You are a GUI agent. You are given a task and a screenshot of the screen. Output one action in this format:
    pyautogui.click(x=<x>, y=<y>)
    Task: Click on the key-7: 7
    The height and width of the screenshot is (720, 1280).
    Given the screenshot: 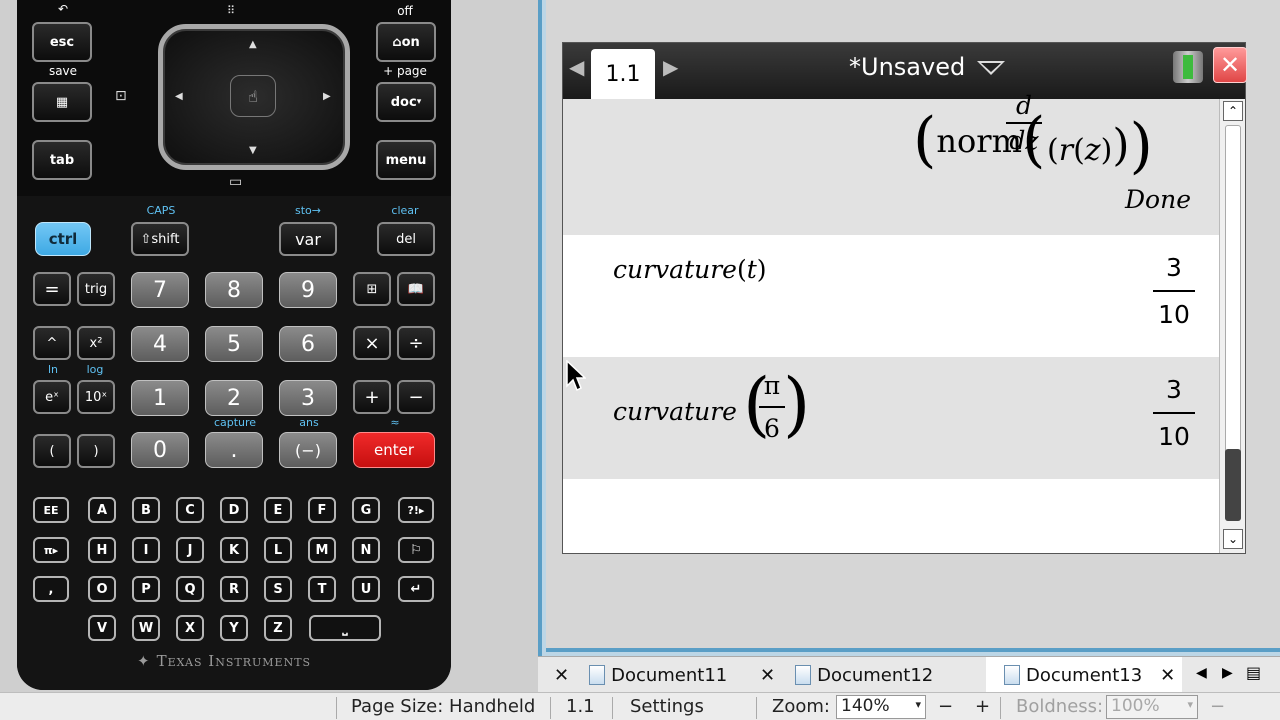 What is the action you would take?
    pyautogui.click(x=160, y=290)
    